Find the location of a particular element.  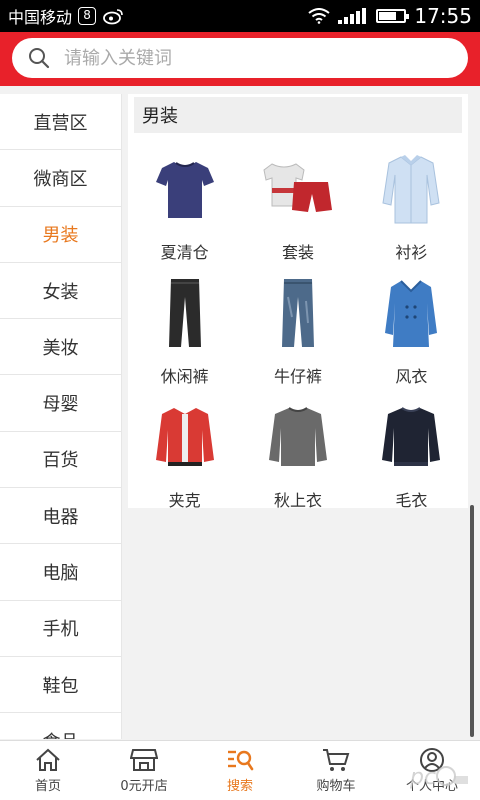

nav-home: 首页 is located at coordinates (48, 770).